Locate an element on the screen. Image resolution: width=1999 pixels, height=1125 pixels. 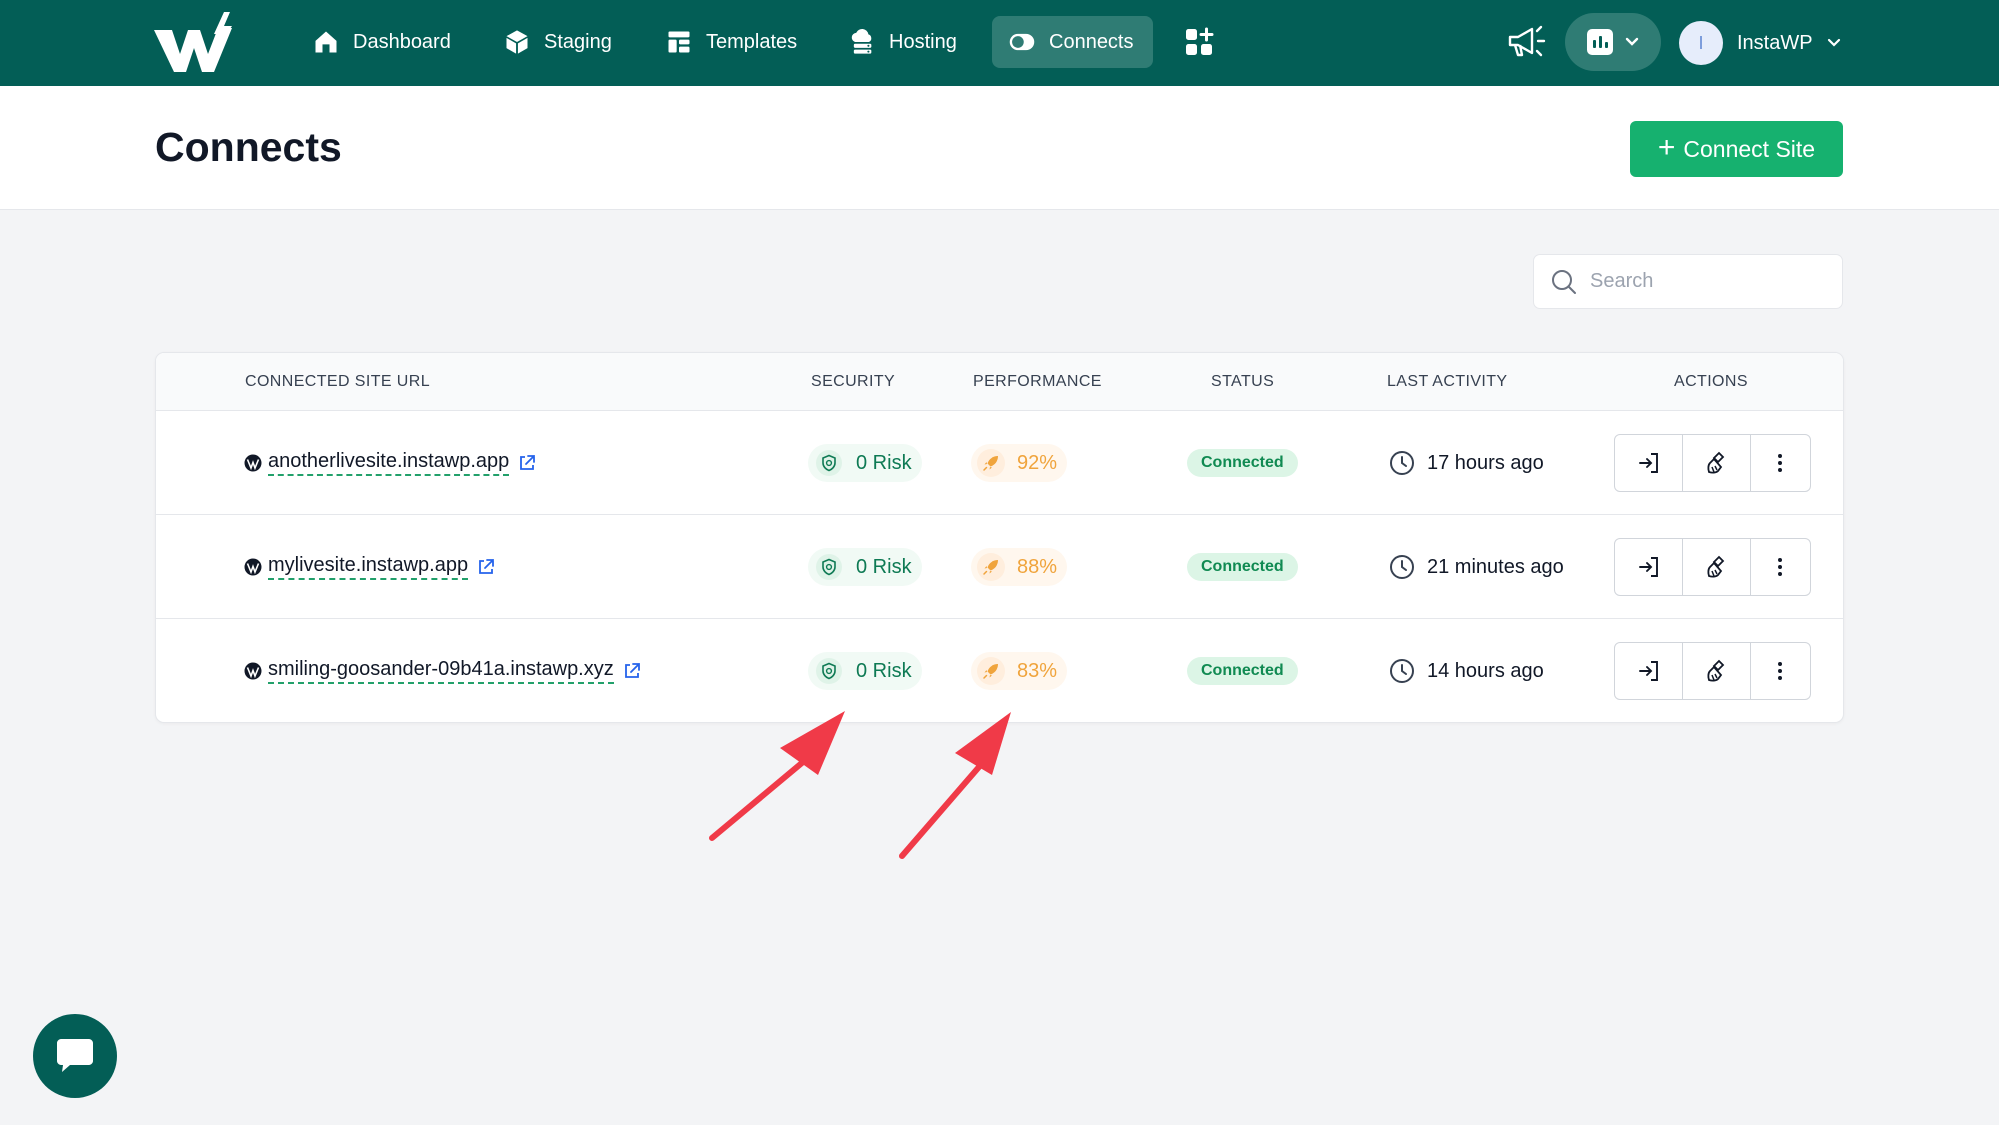
grid-plus-icon is located at coordinates (1199, 42).